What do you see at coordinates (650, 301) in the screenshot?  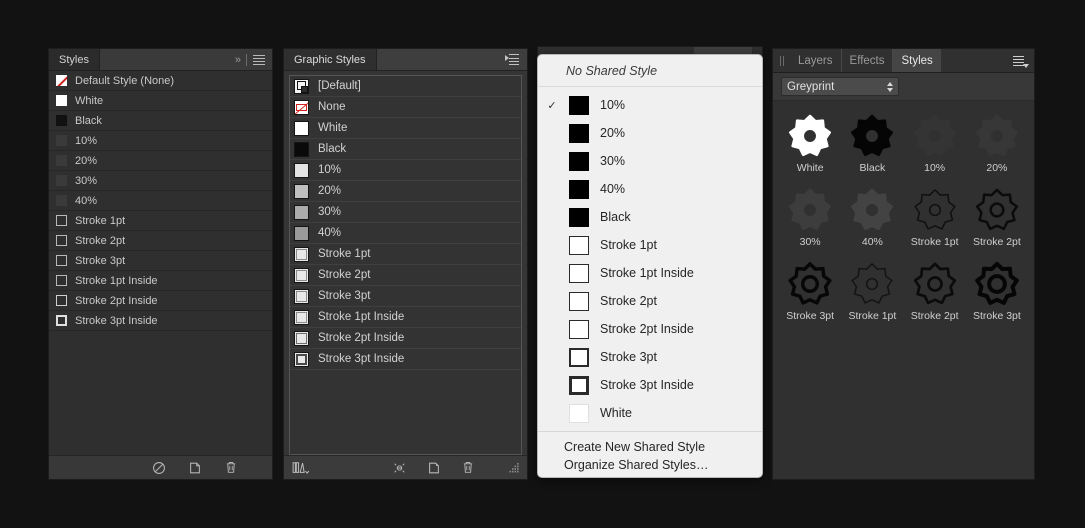 I see `shared-style-menu-item: Stroke 2pt` at bounding box center [650, 301].